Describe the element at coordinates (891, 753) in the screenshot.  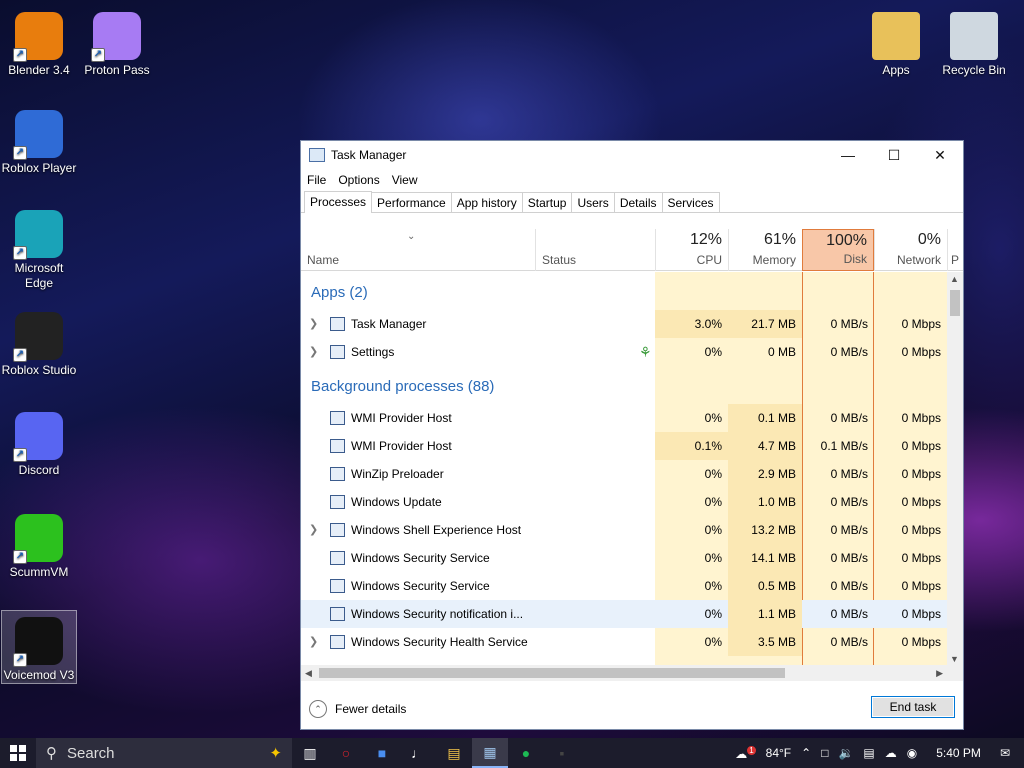
I see `cloud-icon: ☁` at that location.